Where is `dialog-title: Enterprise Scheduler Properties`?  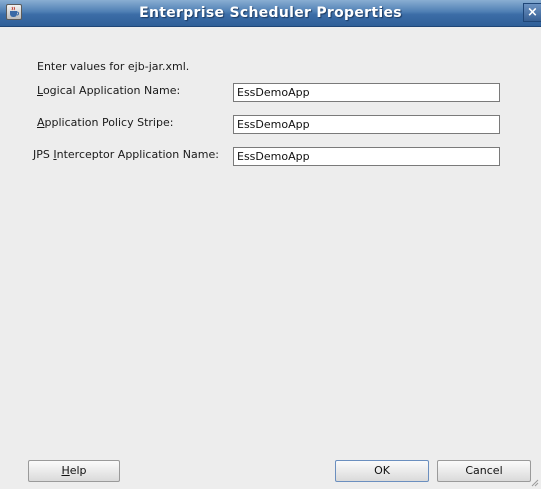 dialog-title: Enterprise Scheduler Properties is located at coordinates (270, 13).